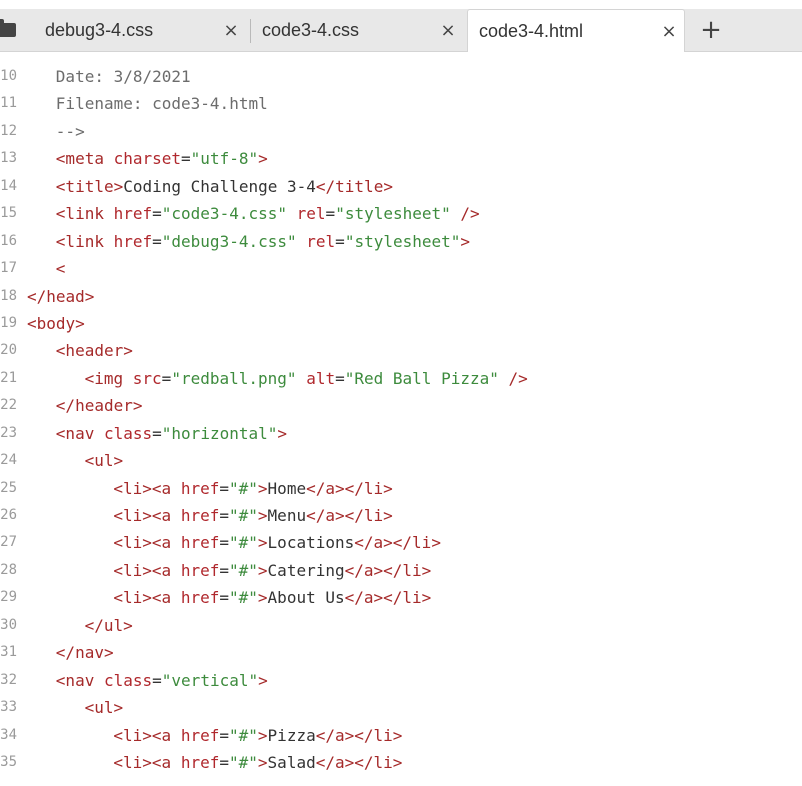  What do you see at coordinates (140, 30) in the screenshot?
I see `tab-debug3-4-css: debug3-4.css ×` at bounding box center [140, 30].